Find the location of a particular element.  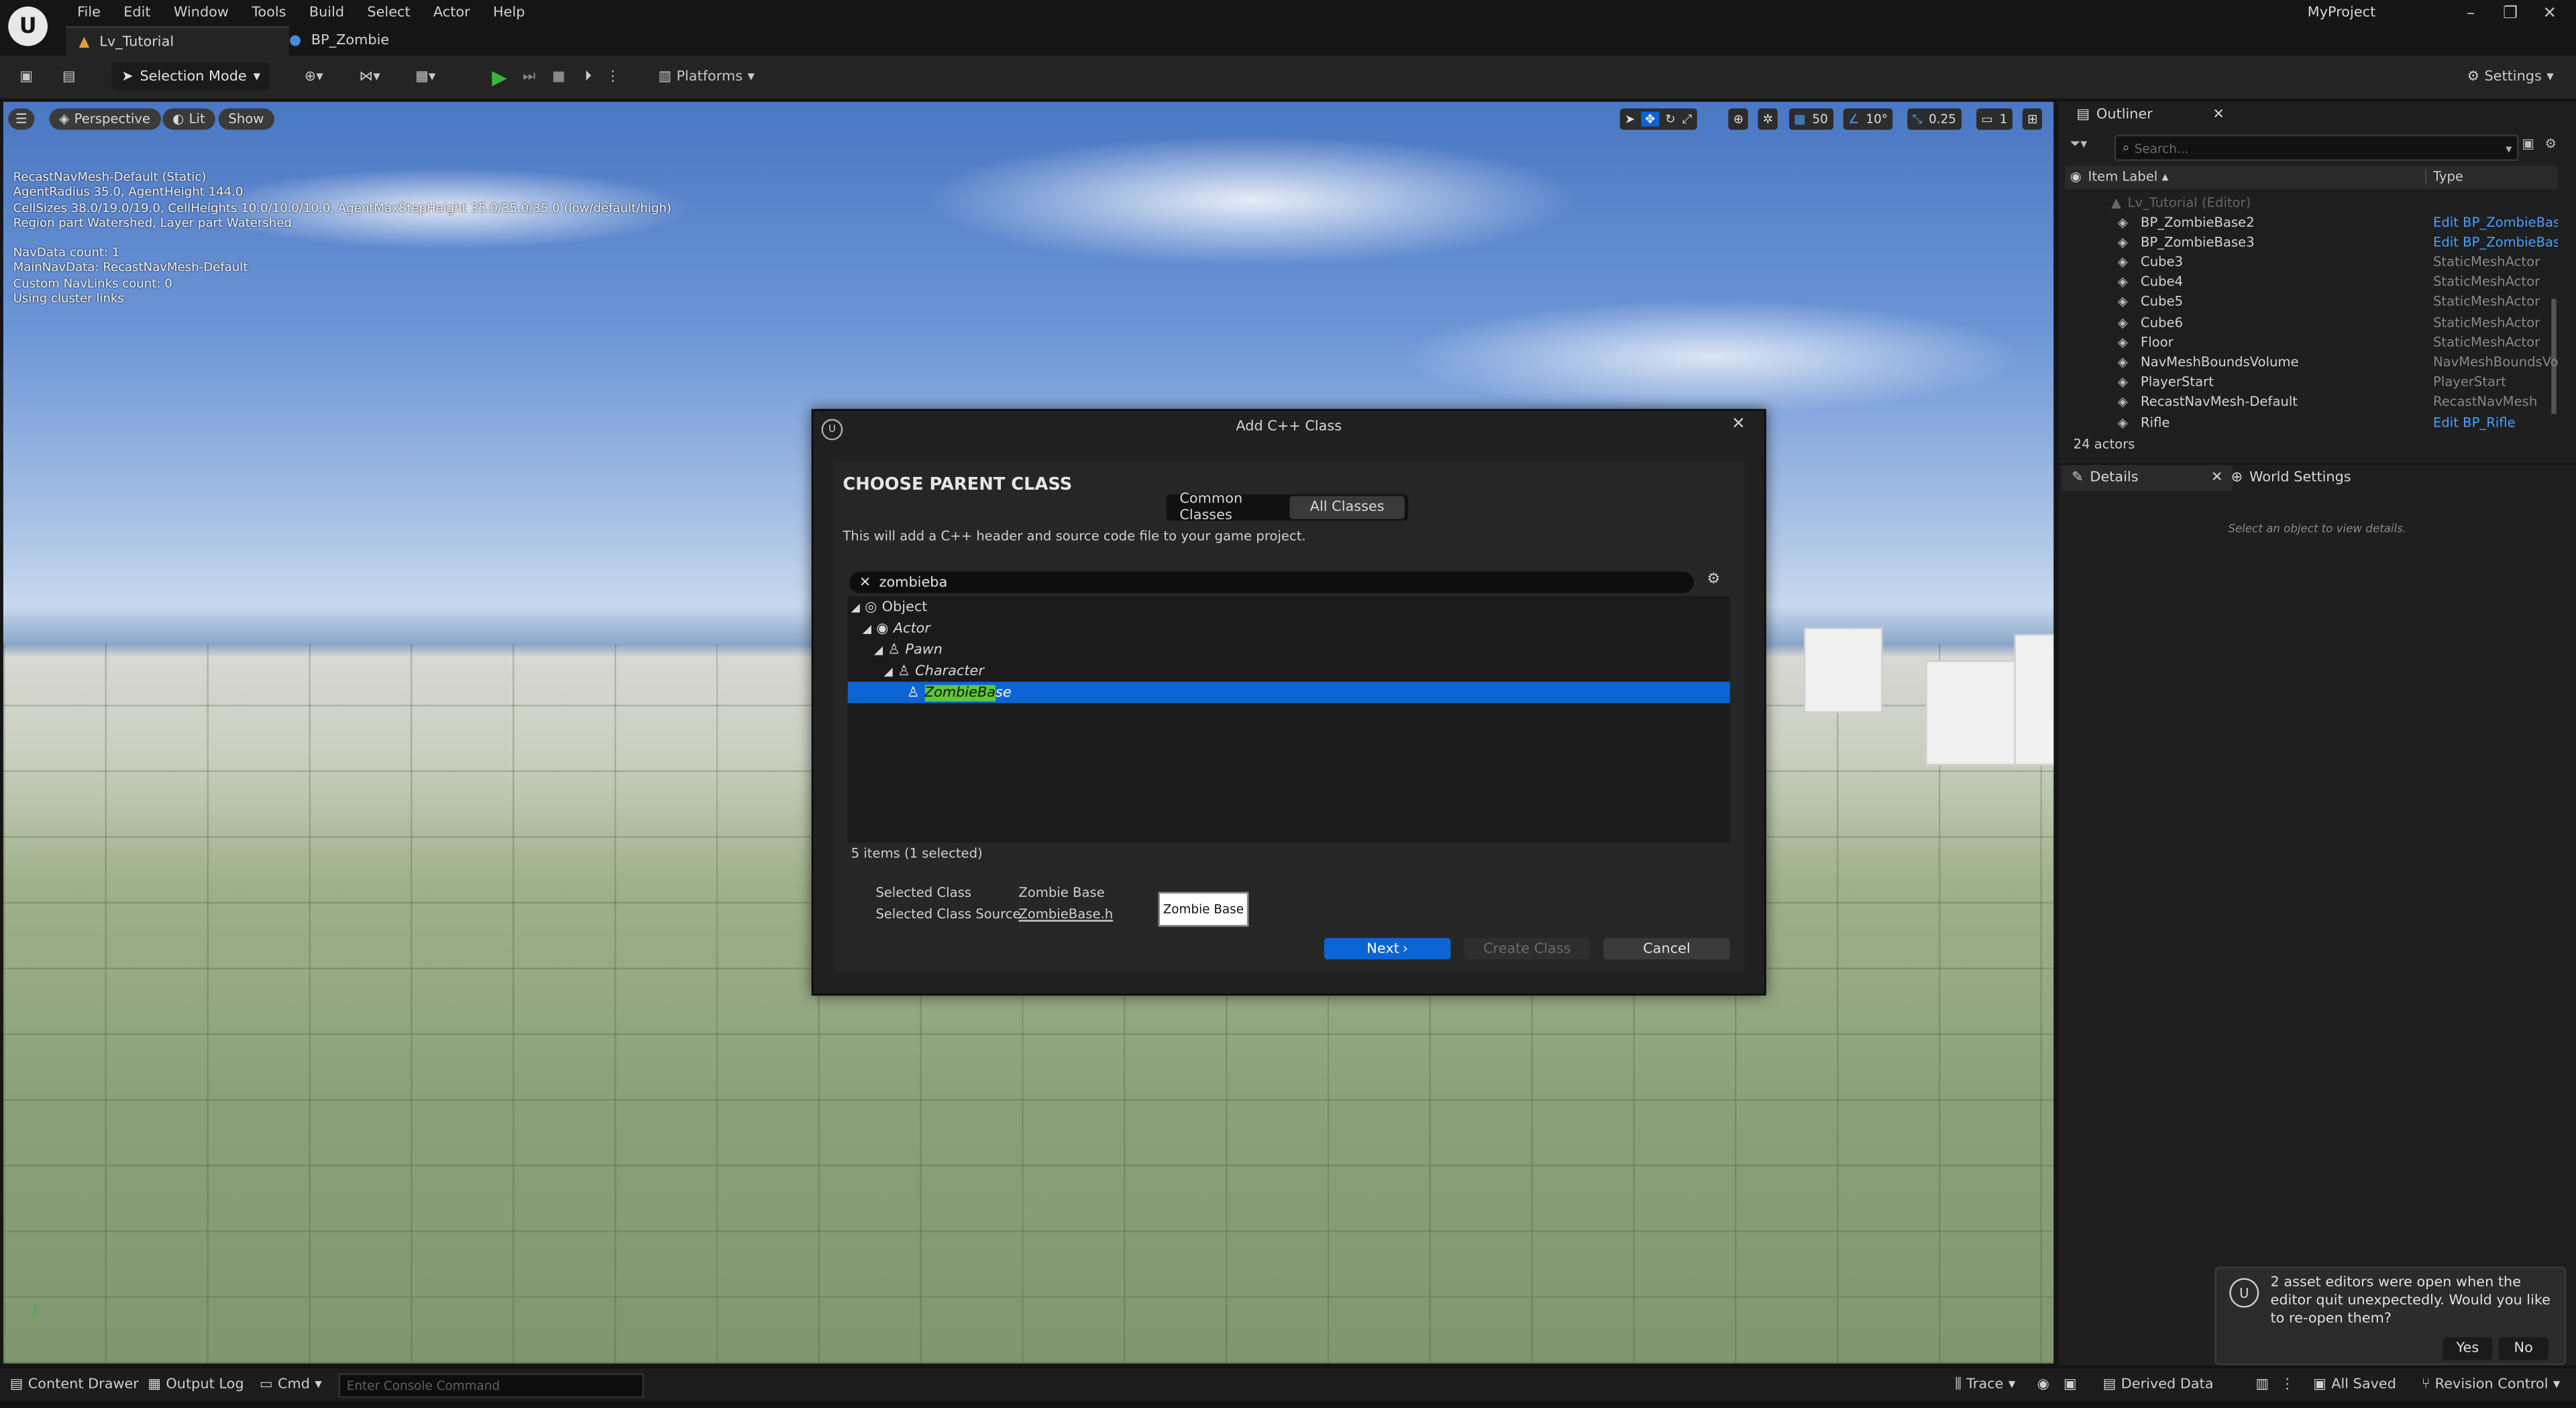

platforms-dropdown: ▥ Platforms ▾ is located at coordinates (706, 77).